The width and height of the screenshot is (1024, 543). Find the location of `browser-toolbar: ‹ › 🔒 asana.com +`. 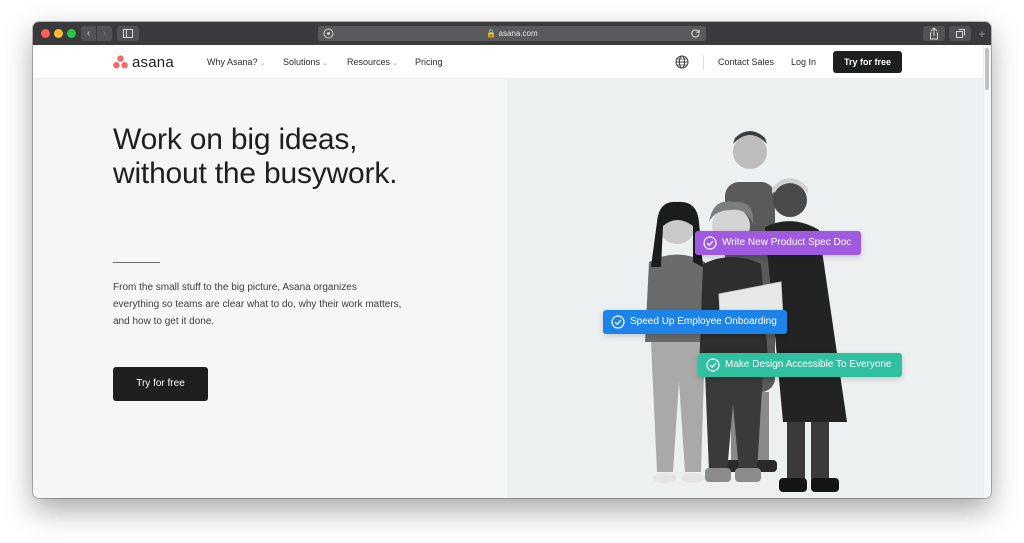

browser-toolbar: ‹ › 🔒 asana.com + is located at coordinates (512, 33).